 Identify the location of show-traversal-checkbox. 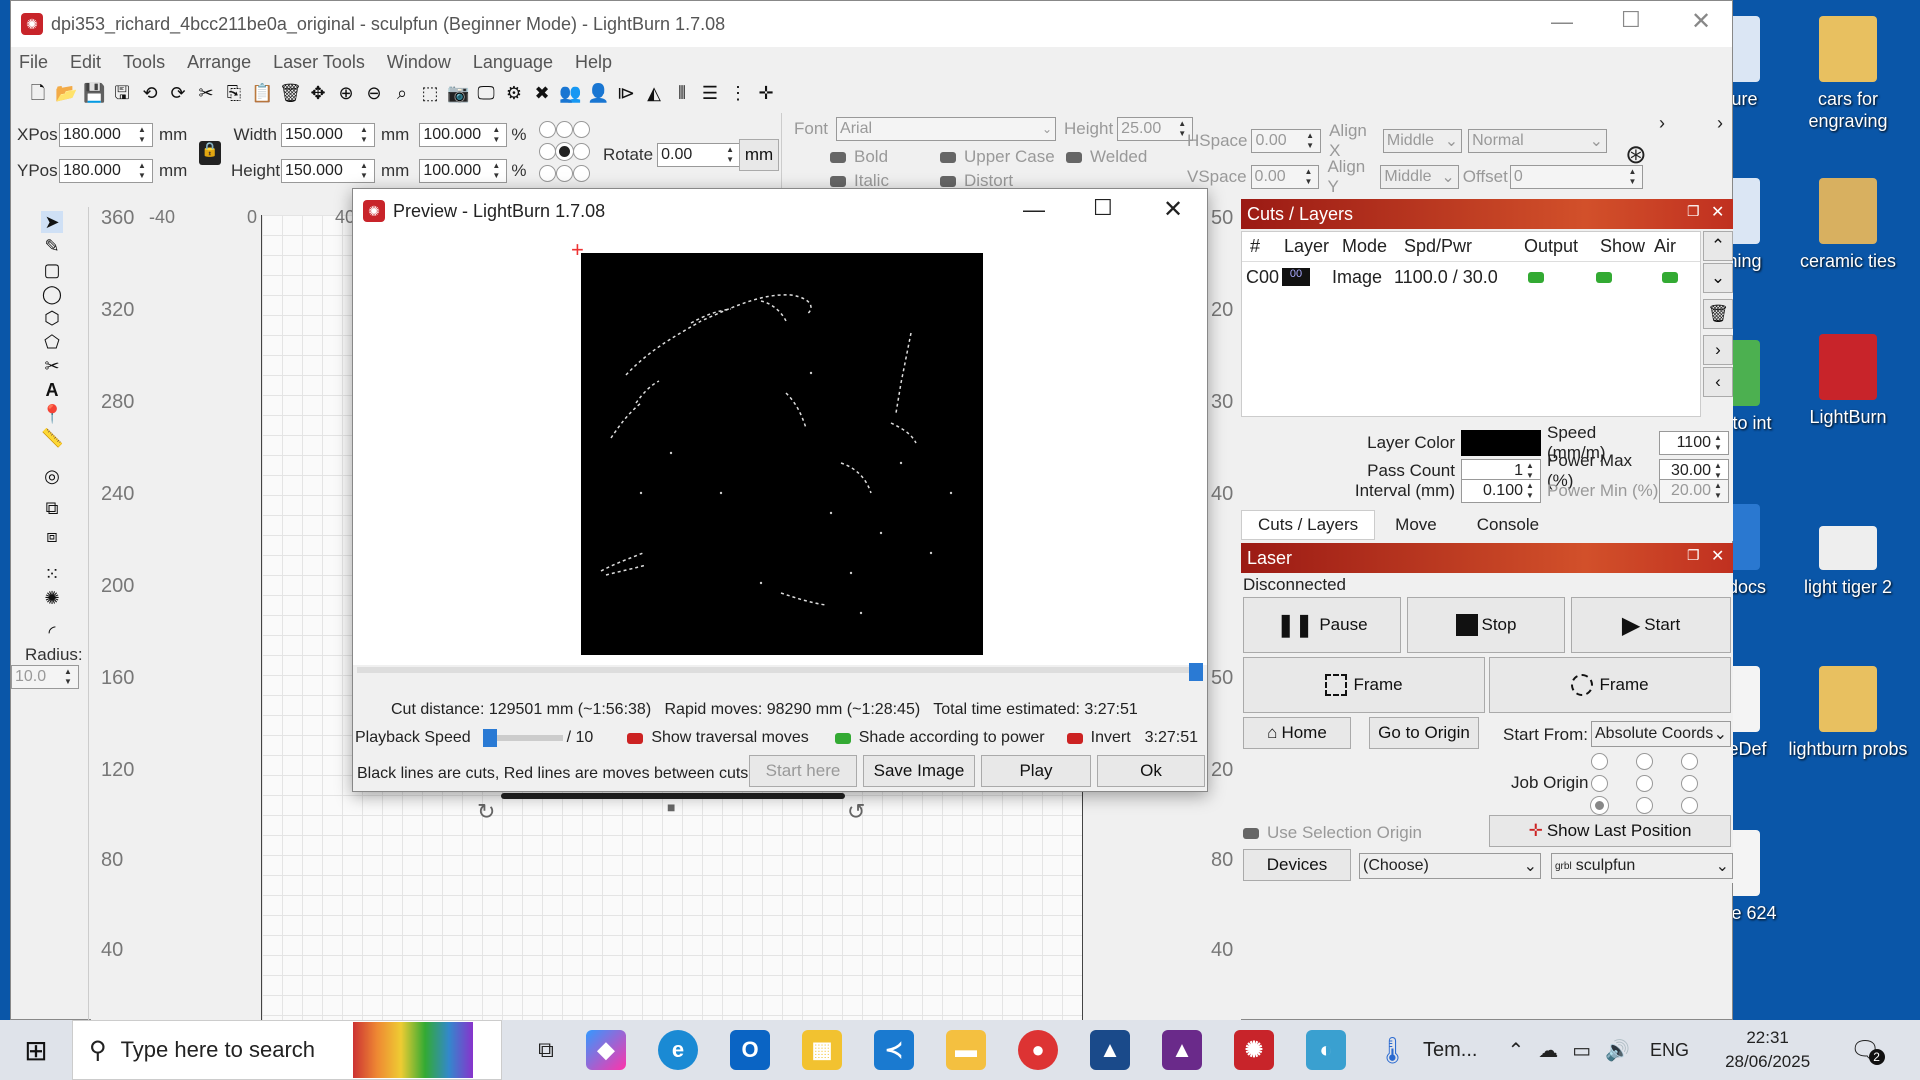
(635, 738).